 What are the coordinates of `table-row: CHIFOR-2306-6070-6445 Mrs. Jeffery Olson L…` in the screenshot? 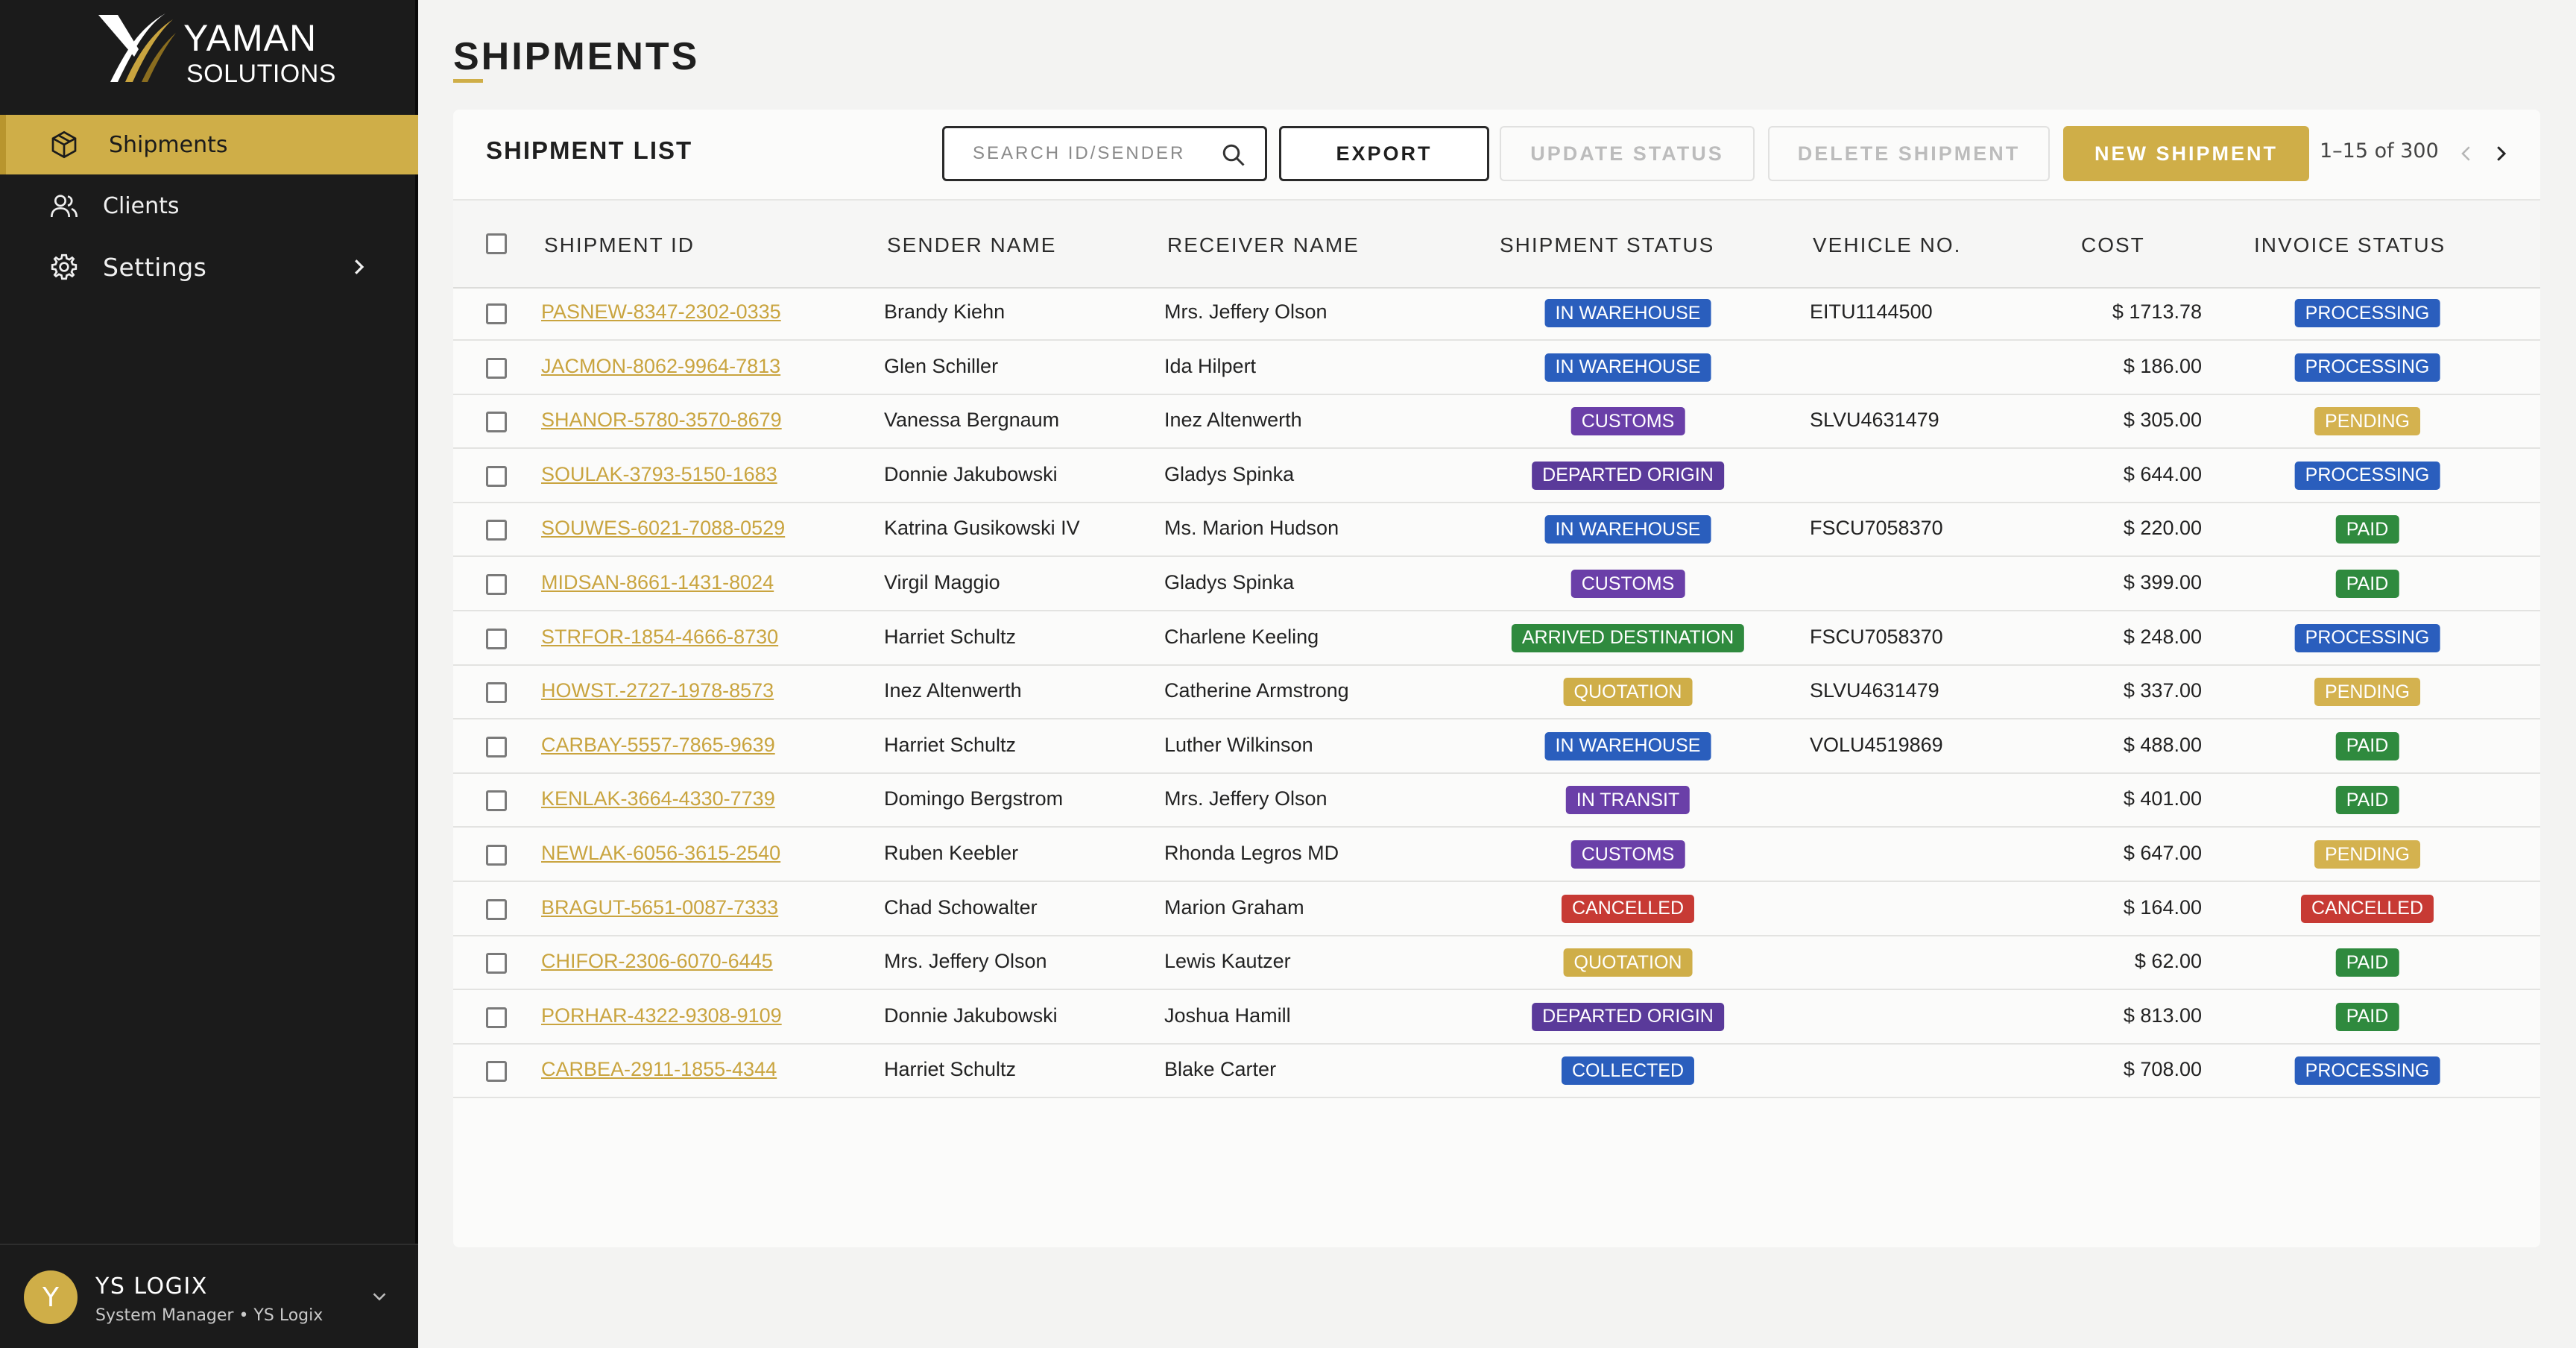 It's located at (1497, 963).